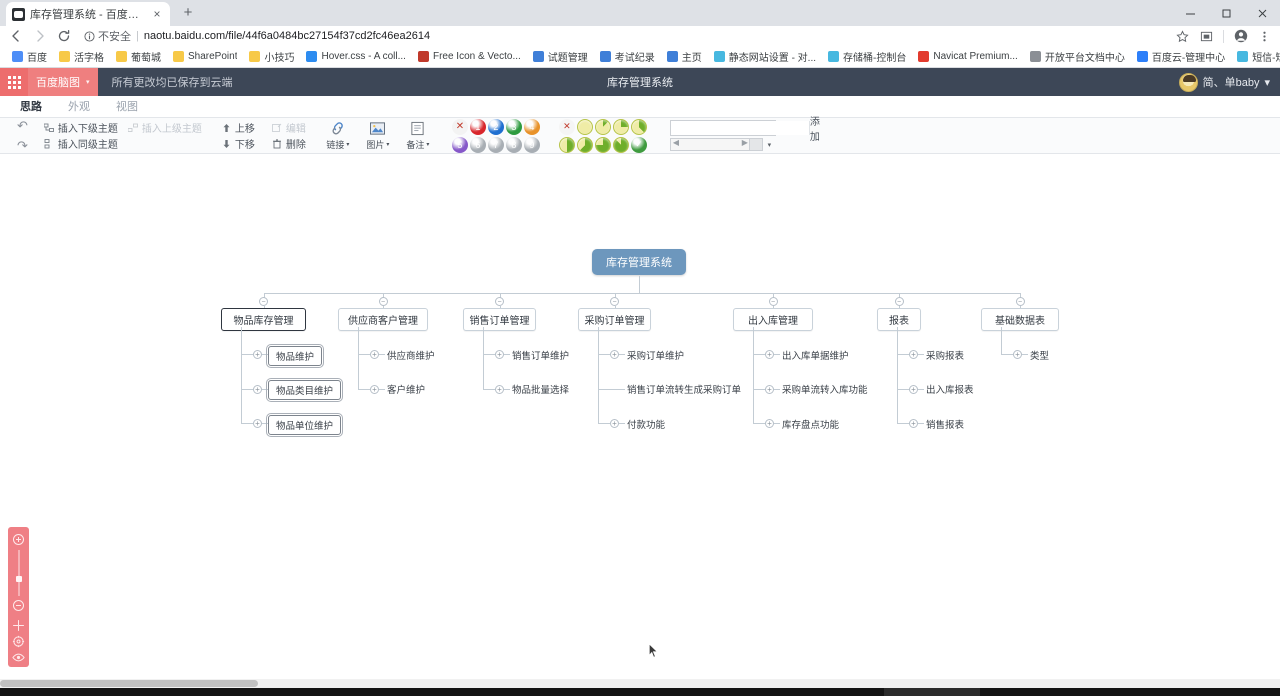 The image size is (1280, 696). I want to click on mindmap-leaf-node: 类型, so click(1039, 355).